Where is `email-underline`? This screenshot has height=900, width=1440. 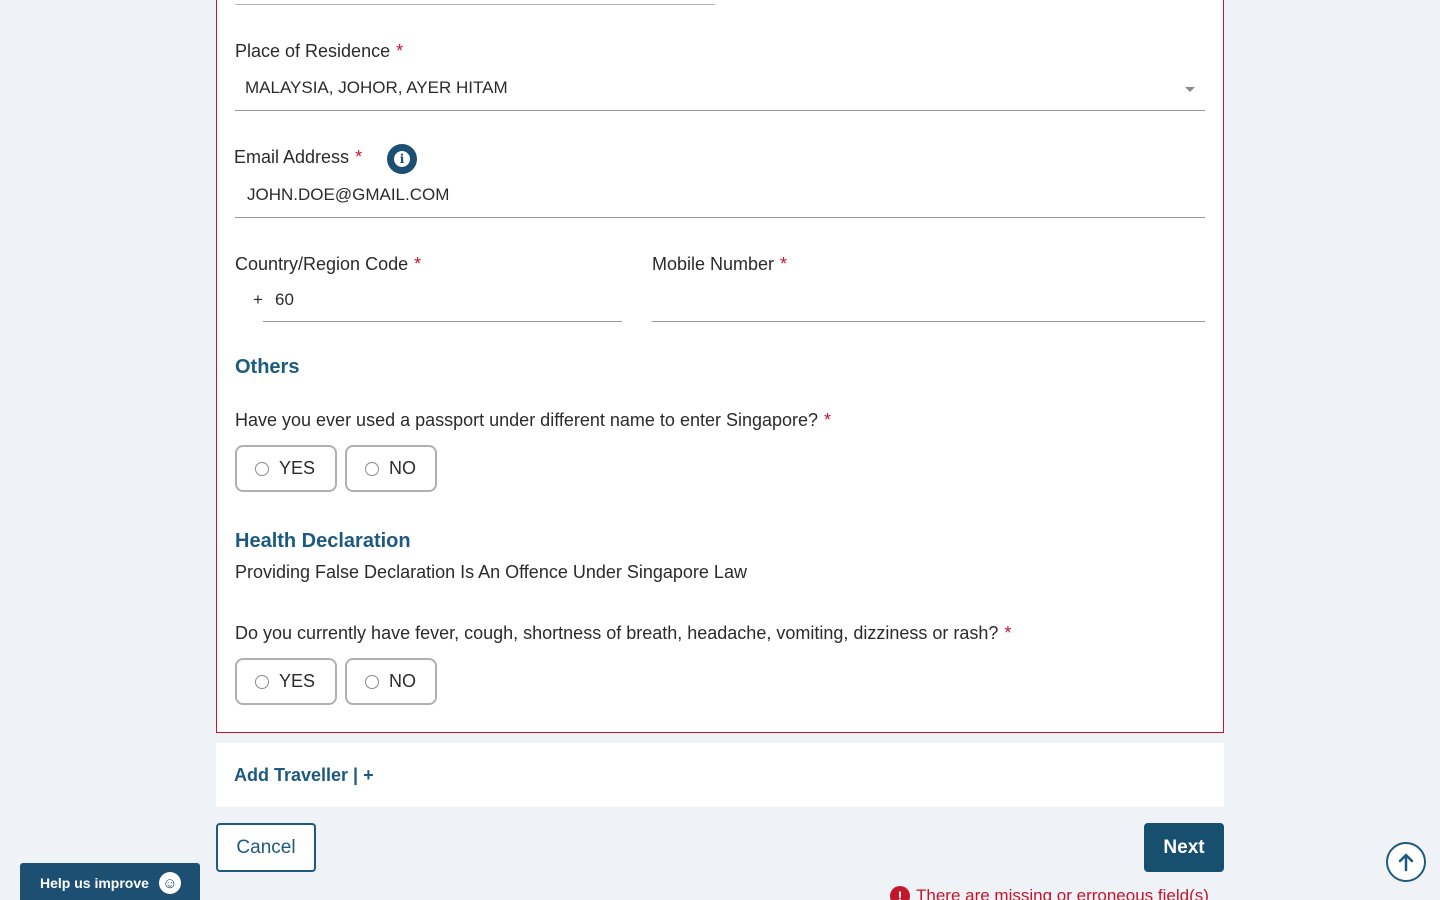
email-underline is located at coordinates (720, 217).